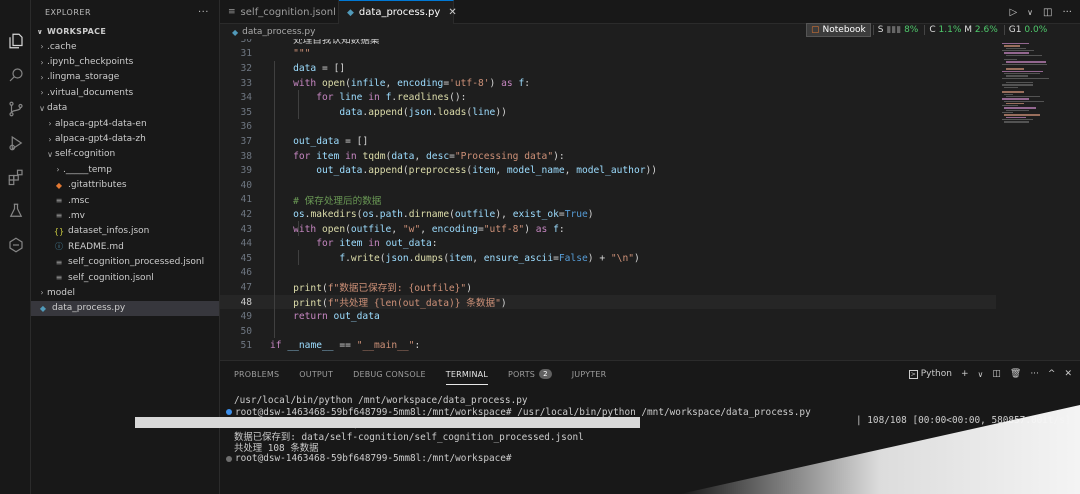  Describe the element at coordinates (125, 123) in the screenshot. I see `tree-item: › alpaca-gpt4-data-en` at that location.